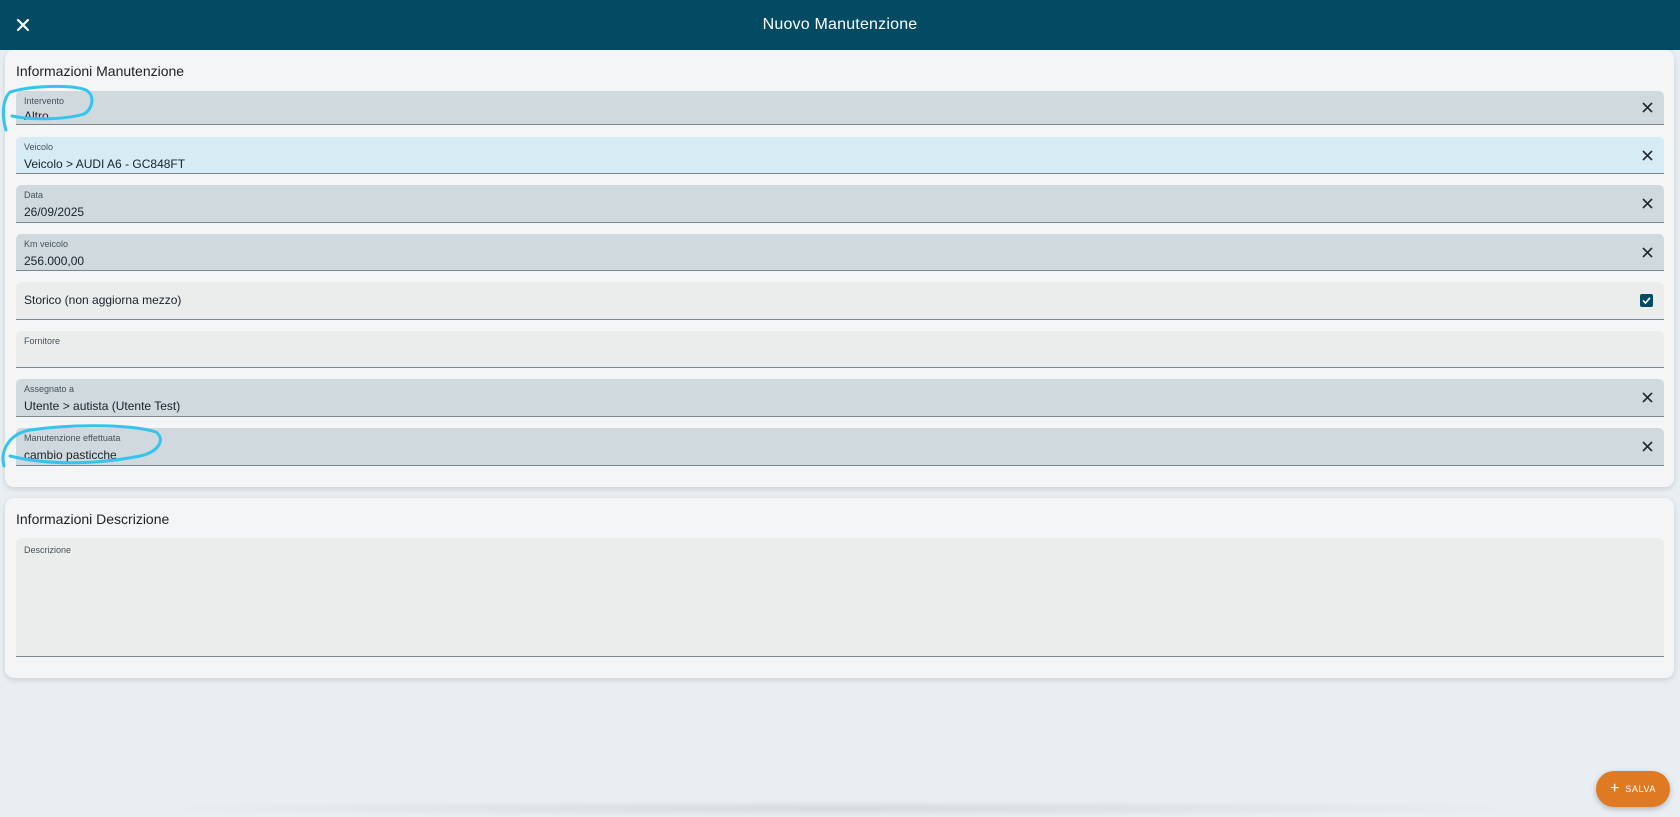 The image size is (1680, 817). I want to click on save-button-label: SALVA, so click(1641, 789).